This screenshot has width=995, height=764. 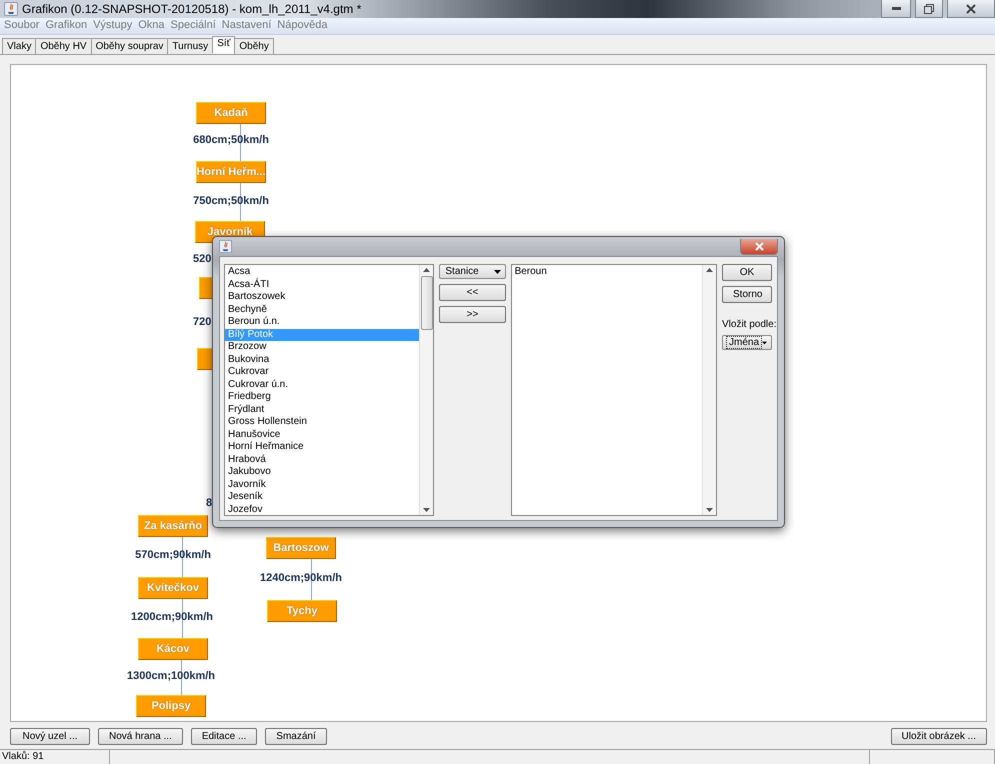 I want to click on tab: Oběhy, so click(x=254, y=46).